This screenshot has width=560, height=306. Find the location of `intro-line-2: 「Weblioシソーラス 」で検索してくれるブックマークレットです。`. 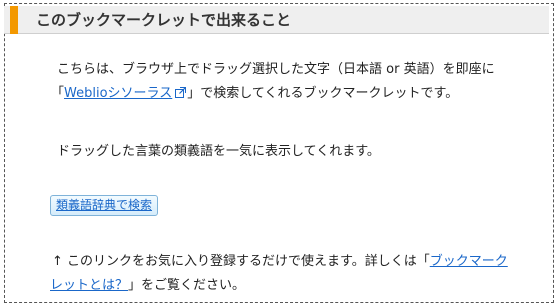

intro-line-2: 「Weblioシソーラス 」で検索してくれるブックマークレットです。 is located at coordinates (273, 94).